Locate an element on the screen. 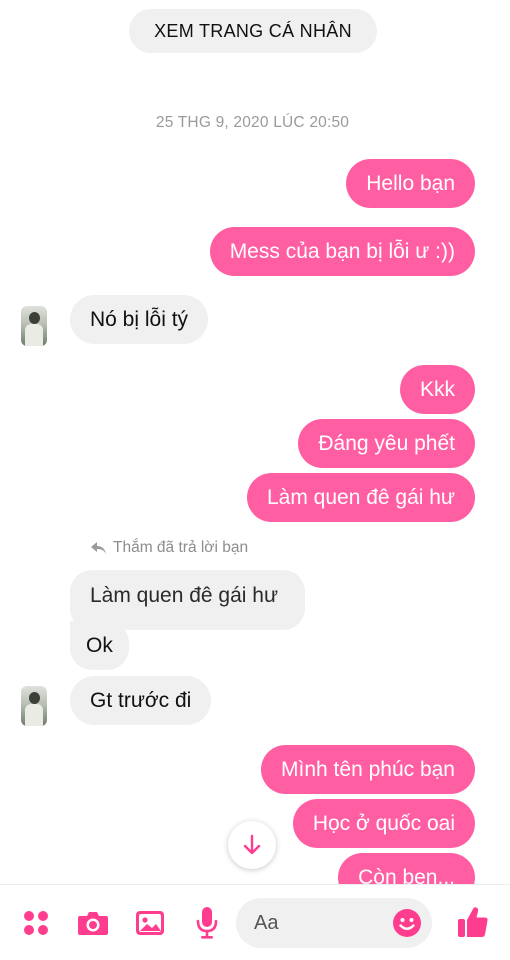 The image size is (510, 960). message-bubble-incoming: Nó bị lỗi tý is located at coordinates (139, 319).